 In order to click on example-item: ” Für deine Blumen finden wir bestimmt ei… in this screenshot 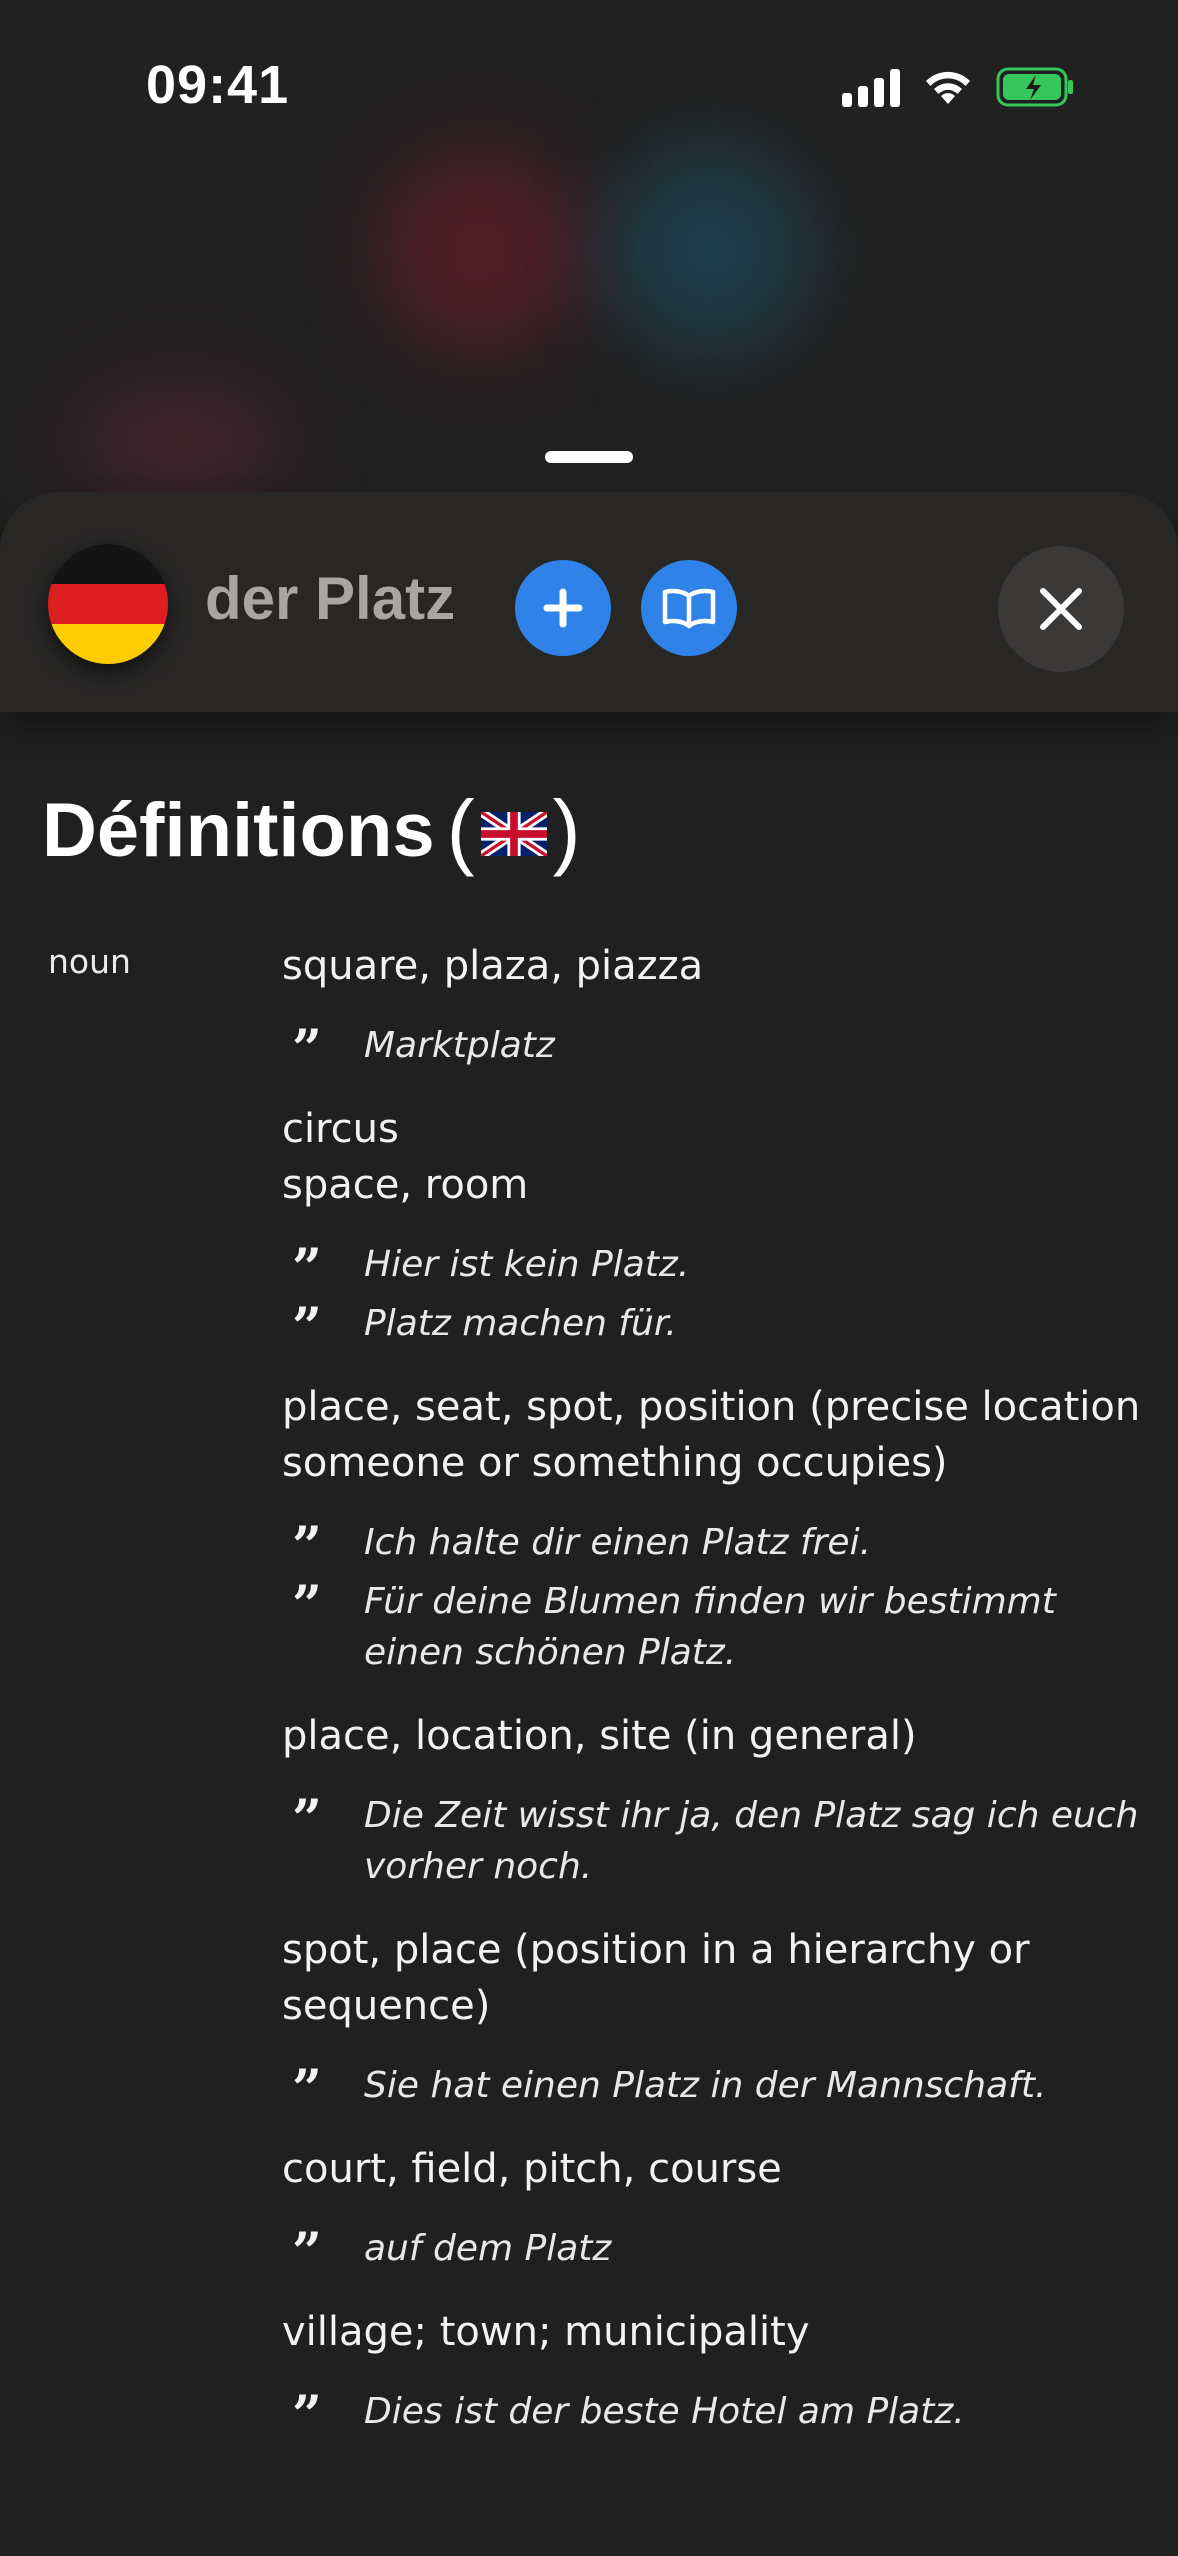, I will do `click(712, 1627)`.